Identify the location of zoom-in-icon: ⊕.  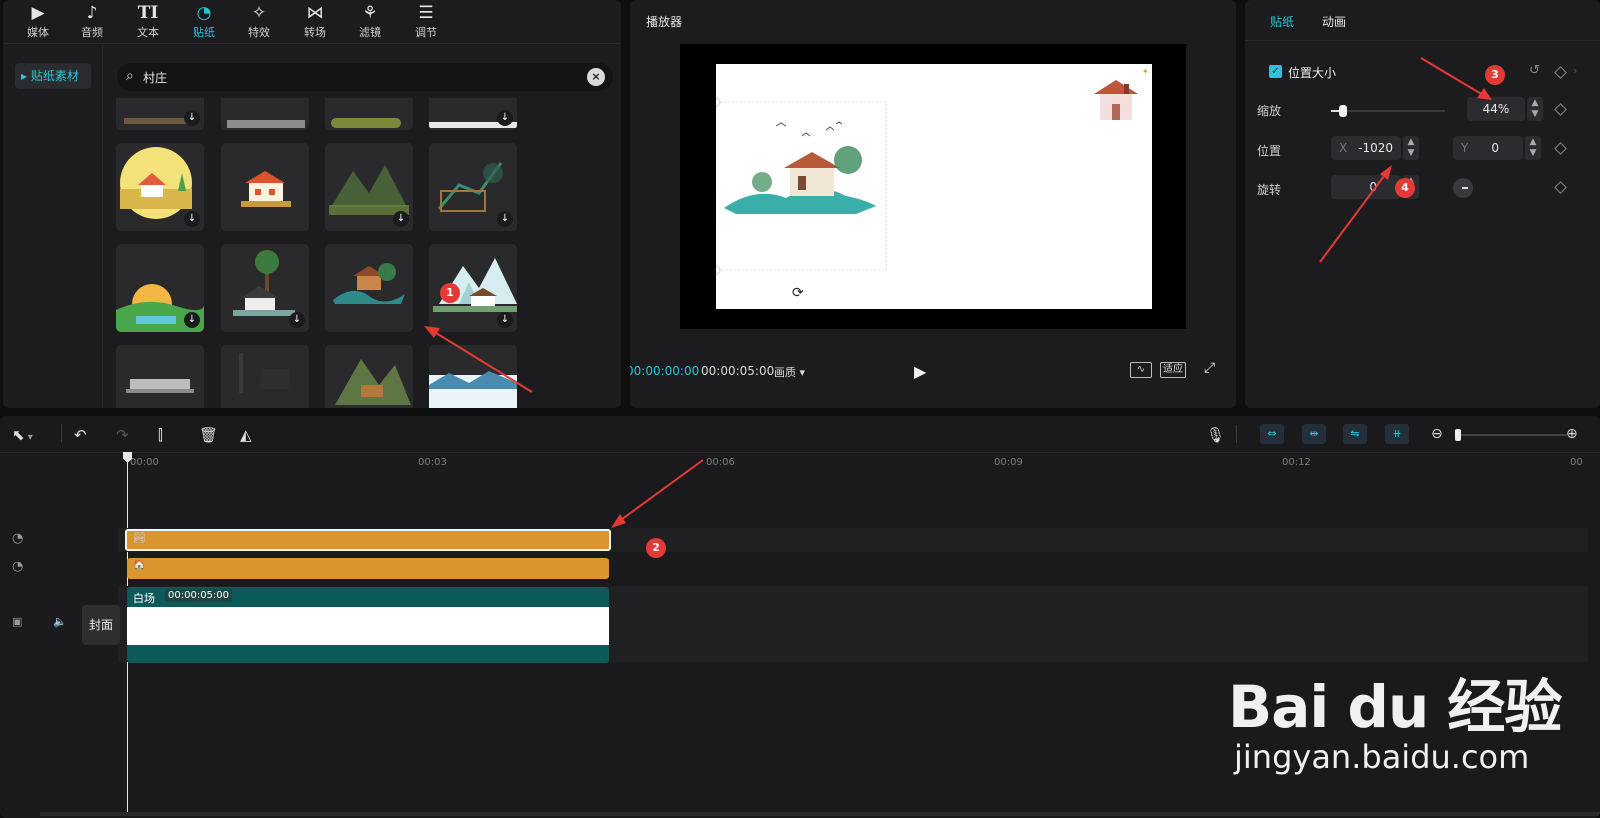
(1572, 434).